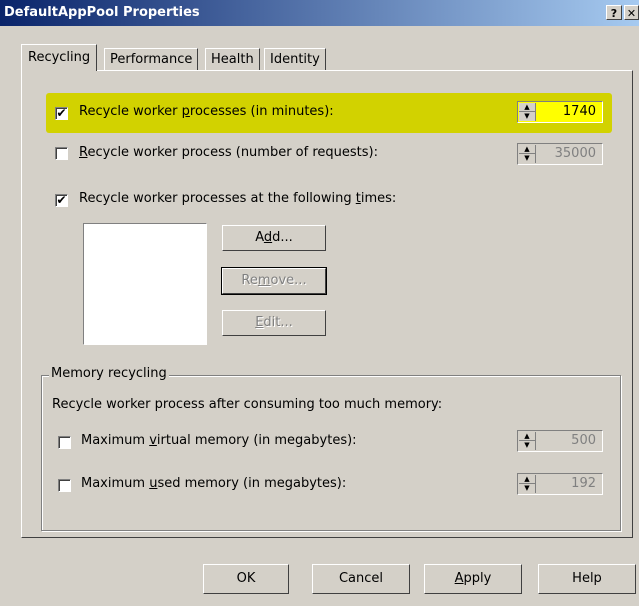 The width and height of the screenshot is (639, 606). What do you see at coordinates (219, 440) in the screenshot?
I see `max-virtual-memory-label: Maximum virtual memory (in megabytes):` at bounding box center [219, 440].